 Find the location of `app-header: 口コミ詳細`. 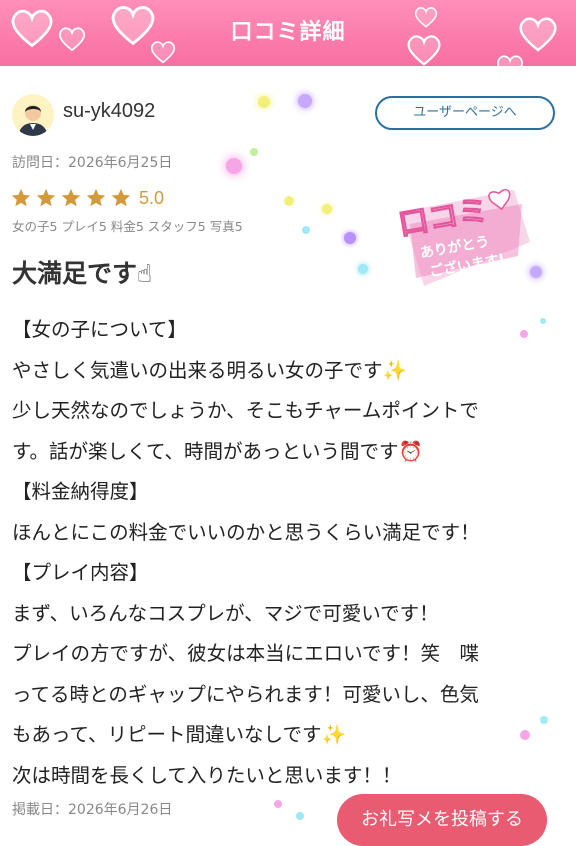

app-header: 口コミ詳細 is located at coordinates (288, 33).